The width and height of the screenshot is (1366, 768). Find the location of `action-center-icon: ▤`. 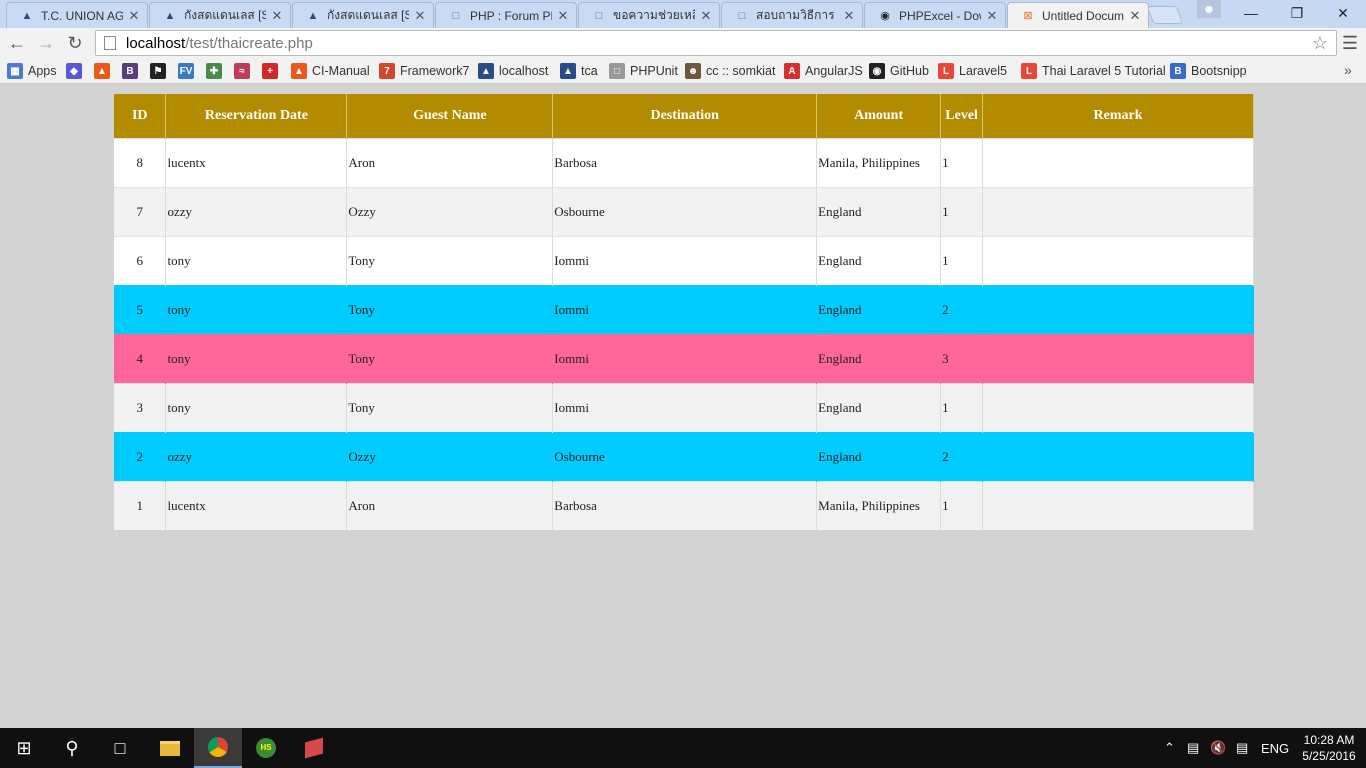

action-center-icon: ▤ is located at coordinates (1242, 748).